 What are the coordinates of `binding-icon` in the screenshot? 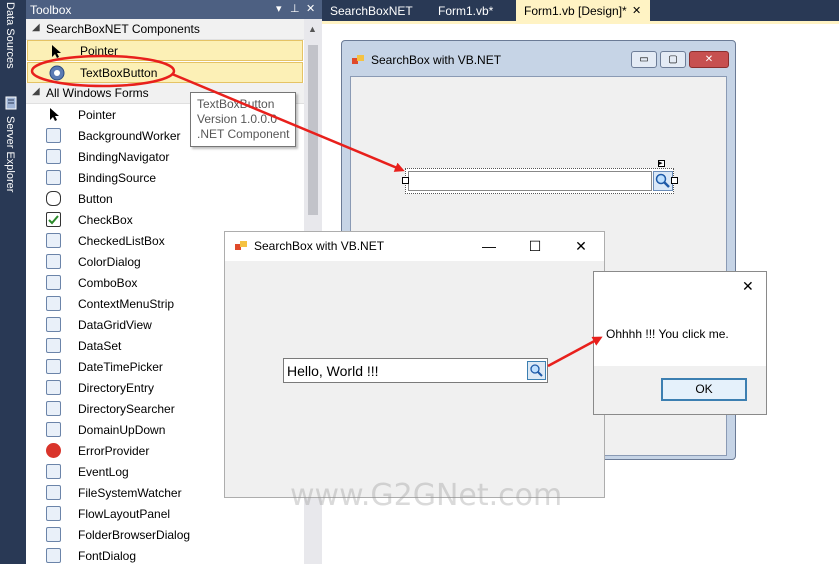 It's located at (53, 177).